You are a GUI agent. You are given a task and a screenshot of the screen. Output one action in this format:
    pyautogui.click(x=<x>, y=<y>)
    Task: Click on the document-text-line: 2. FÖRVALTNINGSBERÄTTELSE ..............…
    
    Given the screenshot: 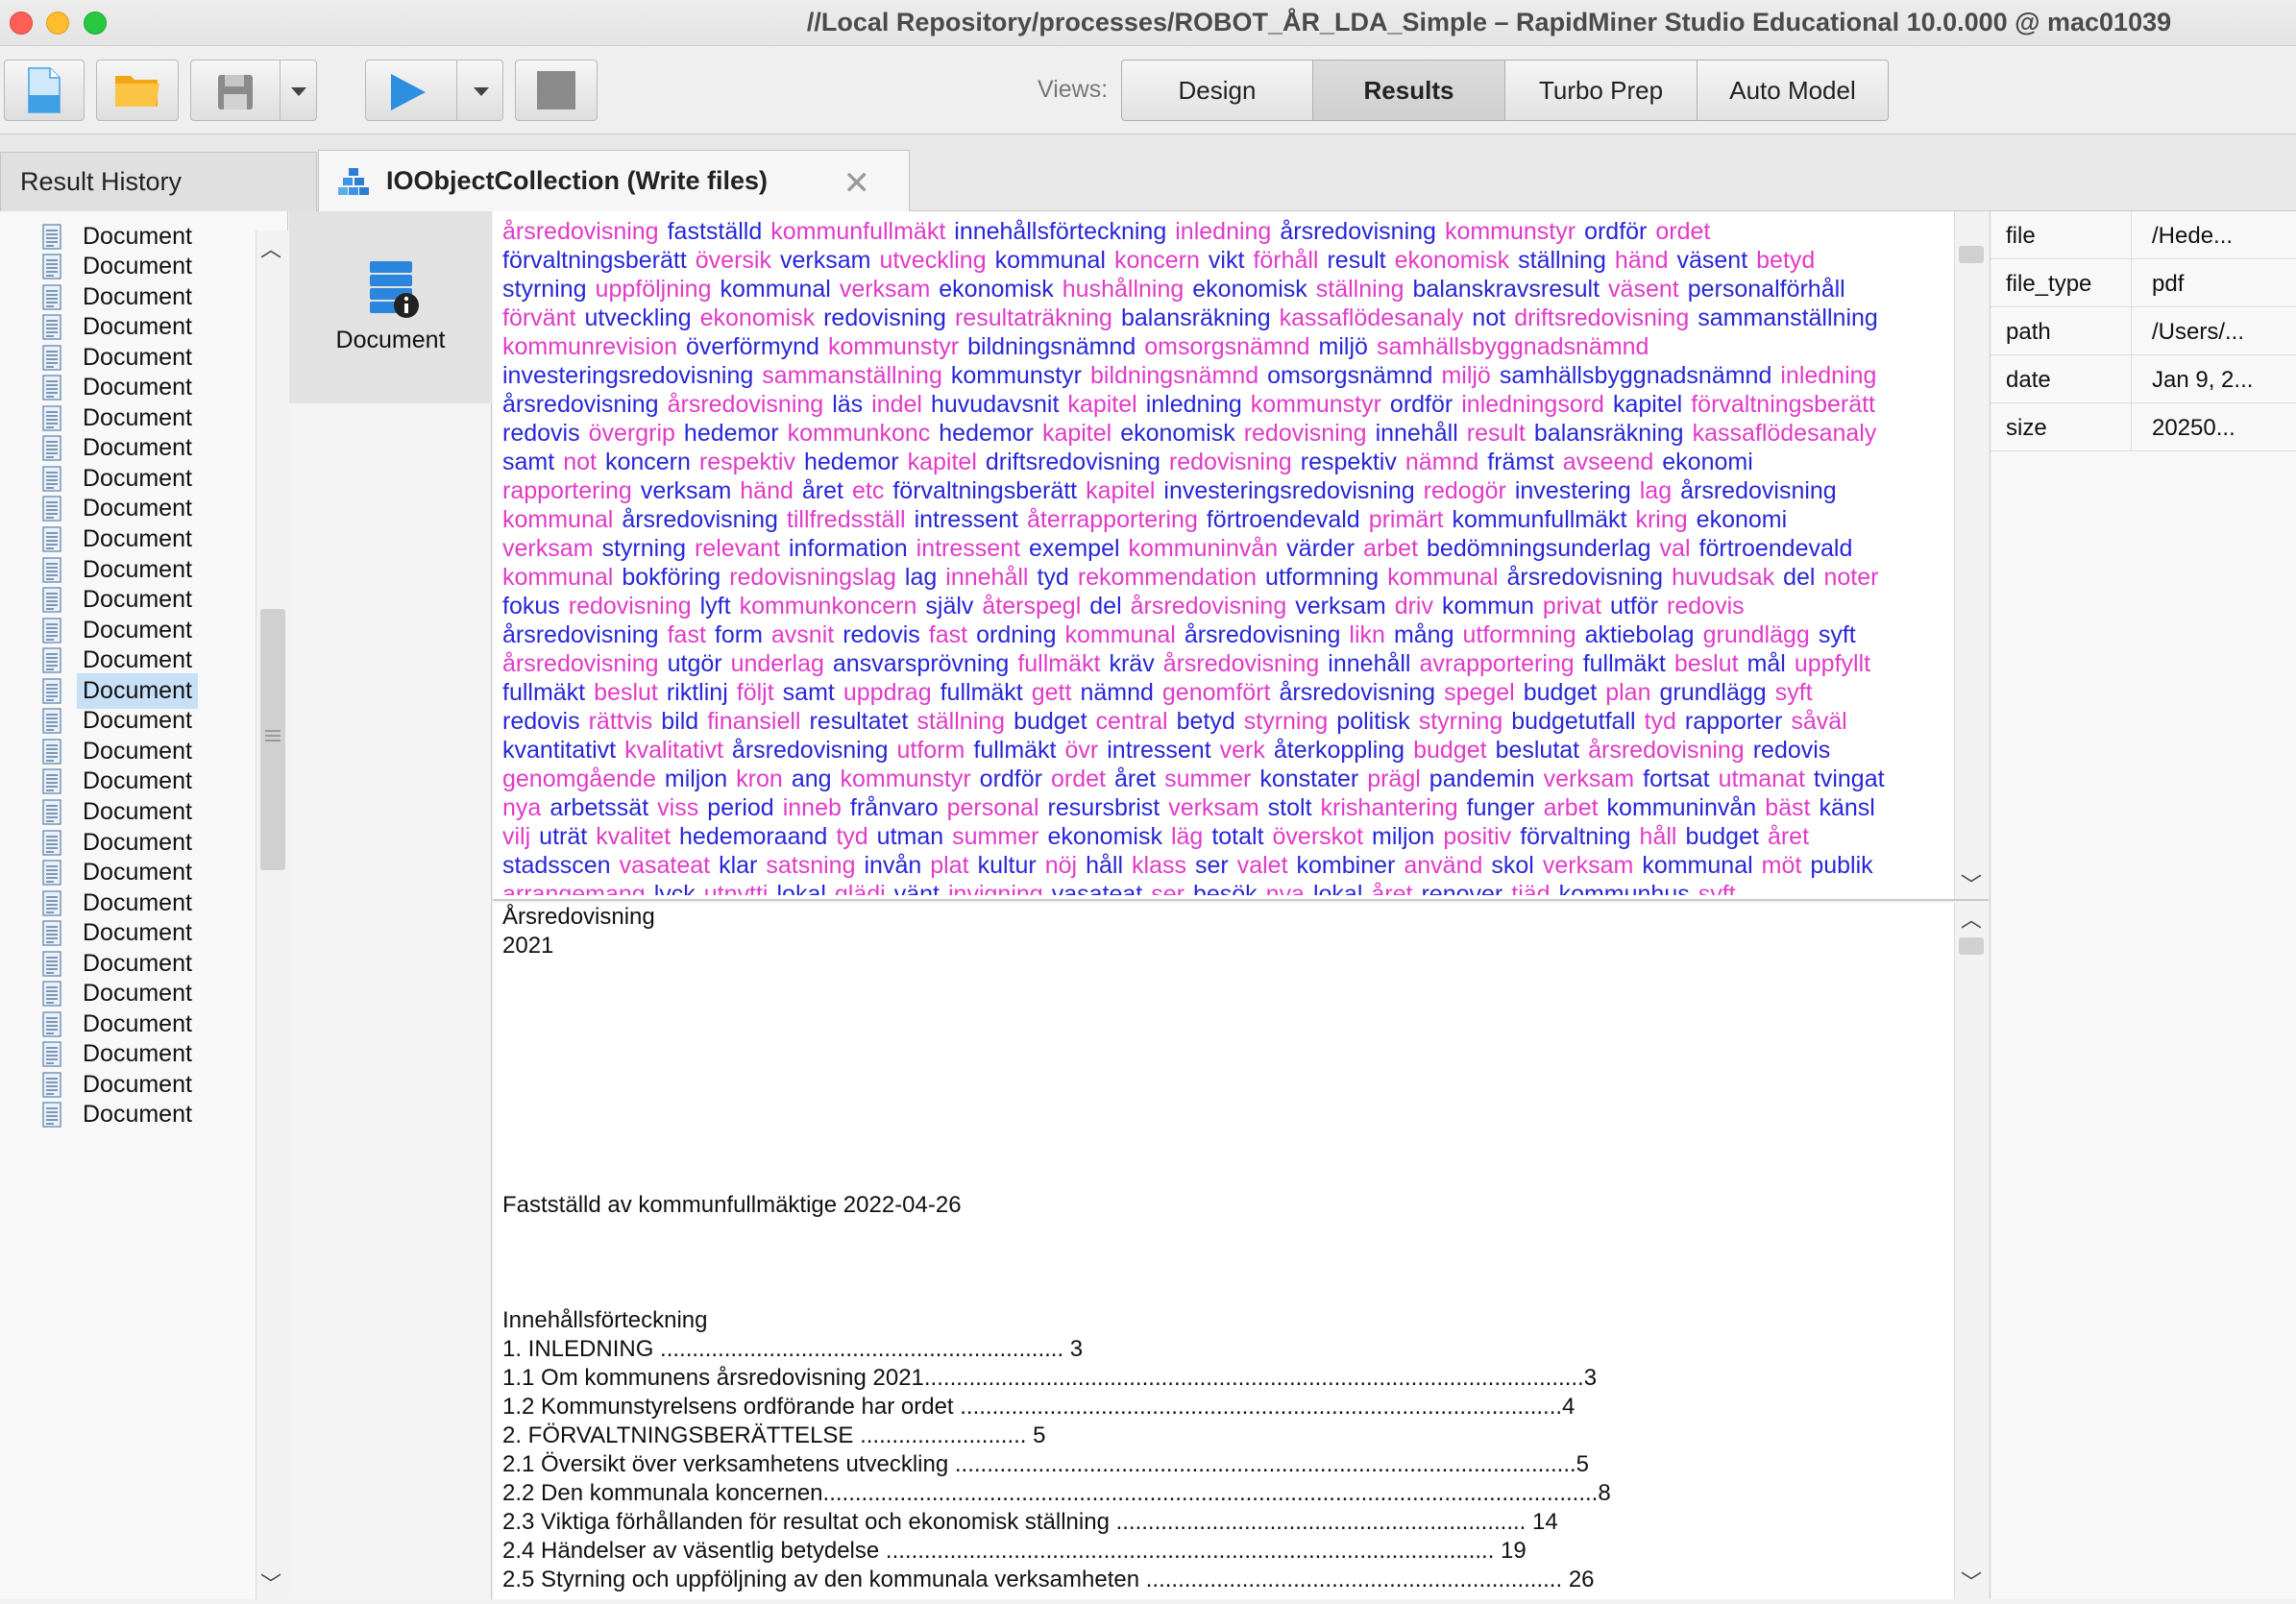 What is the action you would take?
    pyautogui.click(x=774, y=1435)
    